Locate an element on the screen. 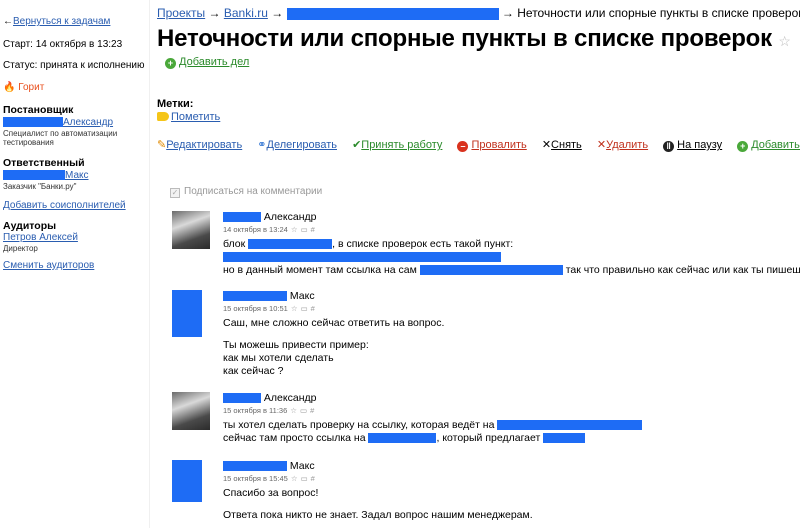 This screenshot has width=800, height=528. back-arrow-icon: ← is located at coordinates (8, 21).